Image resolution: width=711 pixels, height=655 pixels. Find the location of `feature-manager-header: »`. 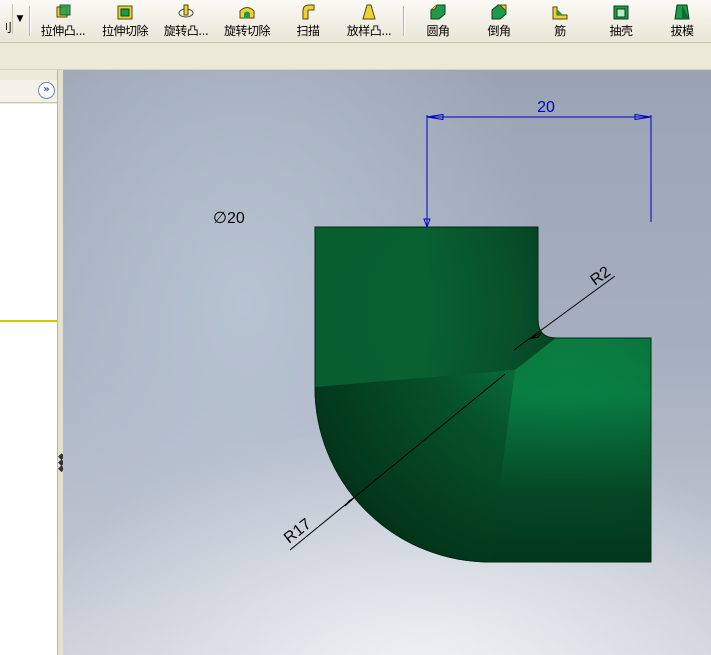

feature-manager-header: » is located at coordinates (28, 91).